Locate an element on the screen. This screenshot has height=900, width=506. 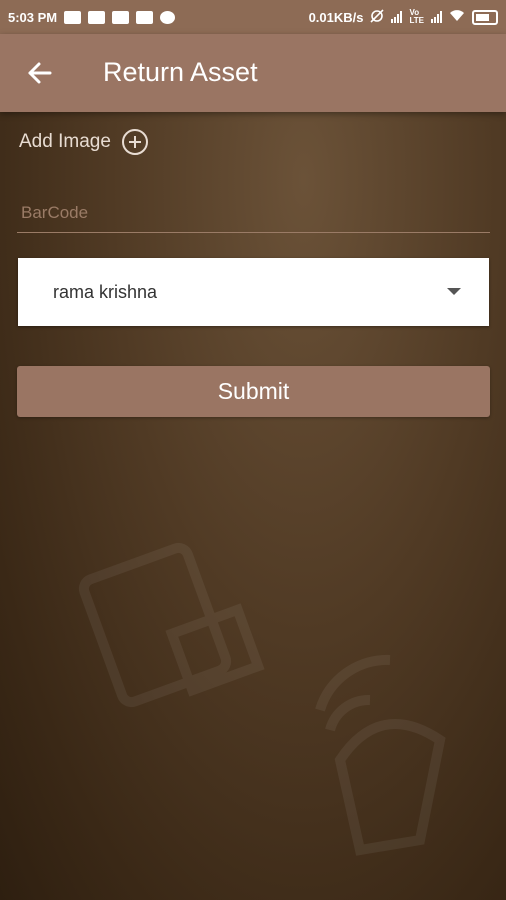
barcode-input is located at coordinates (257, 213).